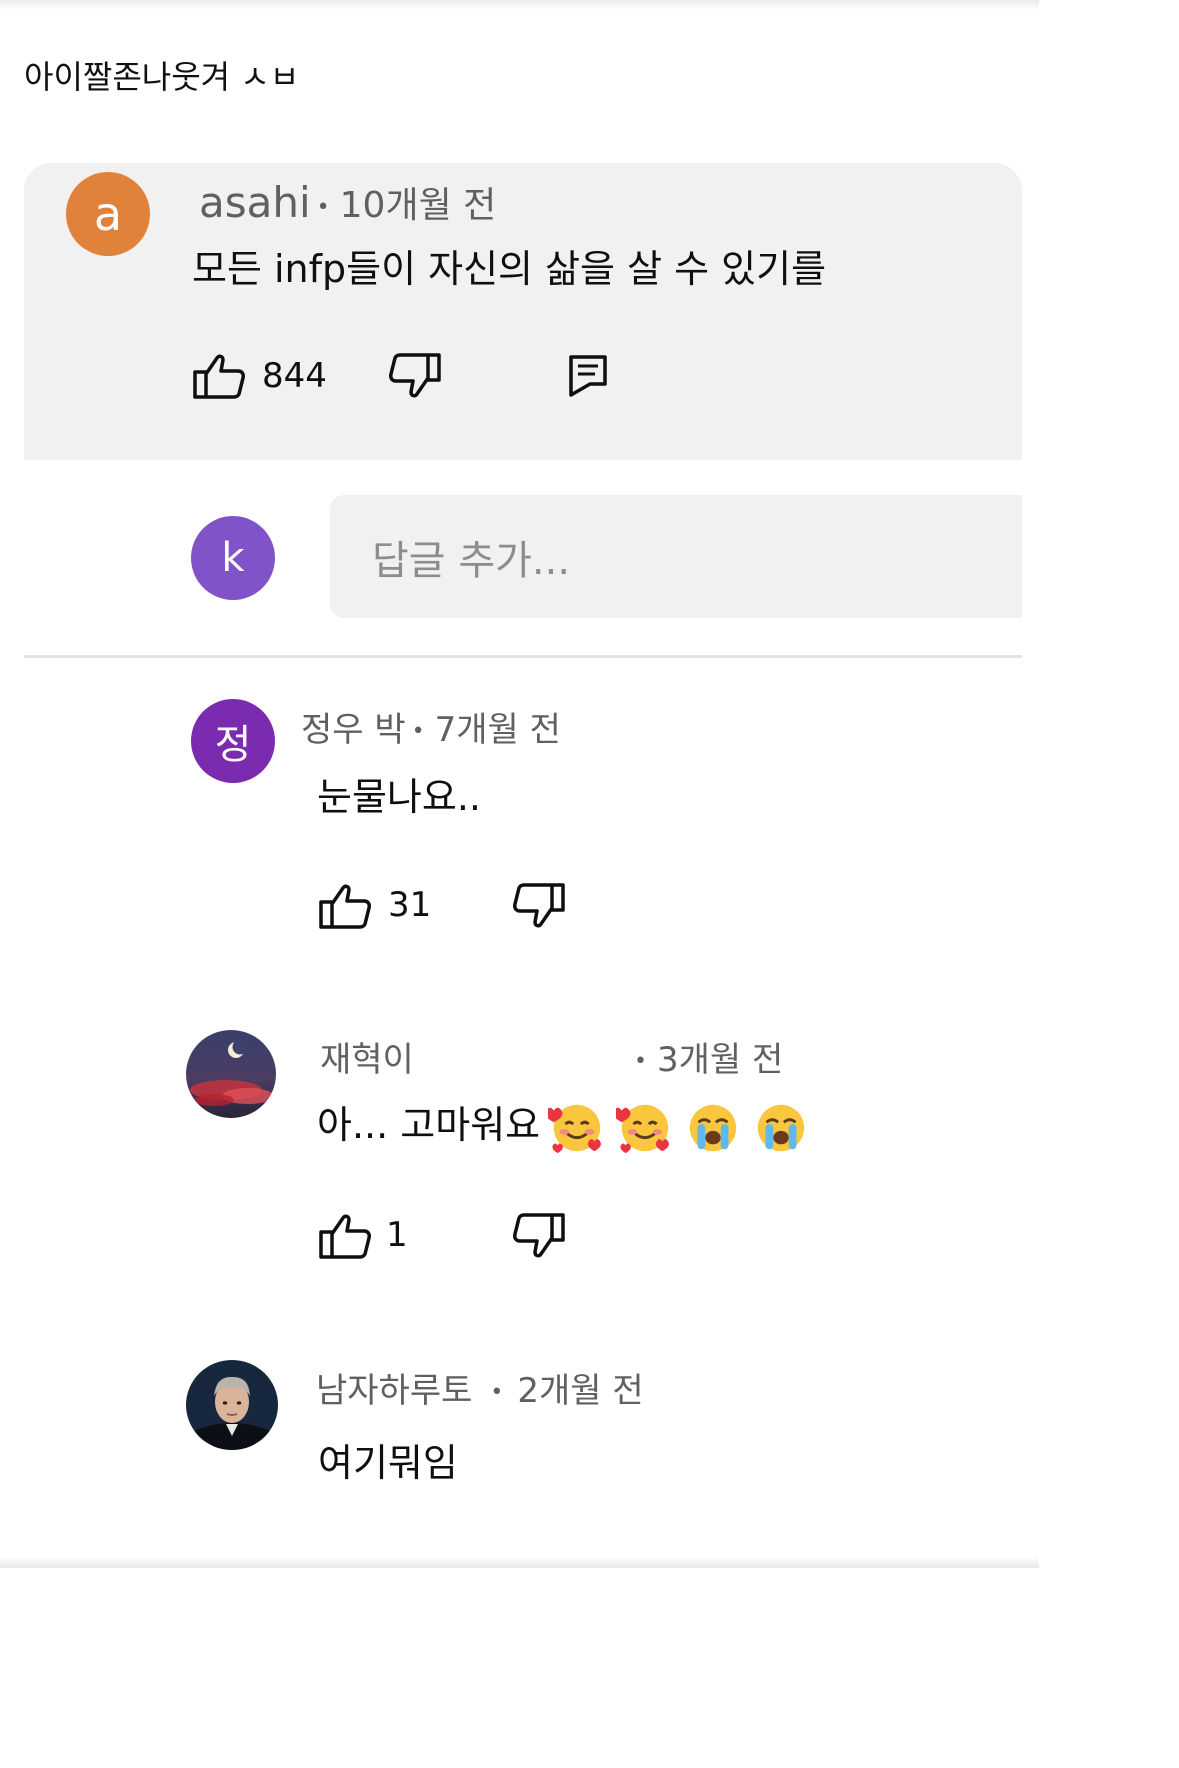 The width and height of the screenshot is (1179, 1768). What do you see at coordinates (410, 905) in the screenshot?
I see `like-count: 31` at bounding box center [410, 905].